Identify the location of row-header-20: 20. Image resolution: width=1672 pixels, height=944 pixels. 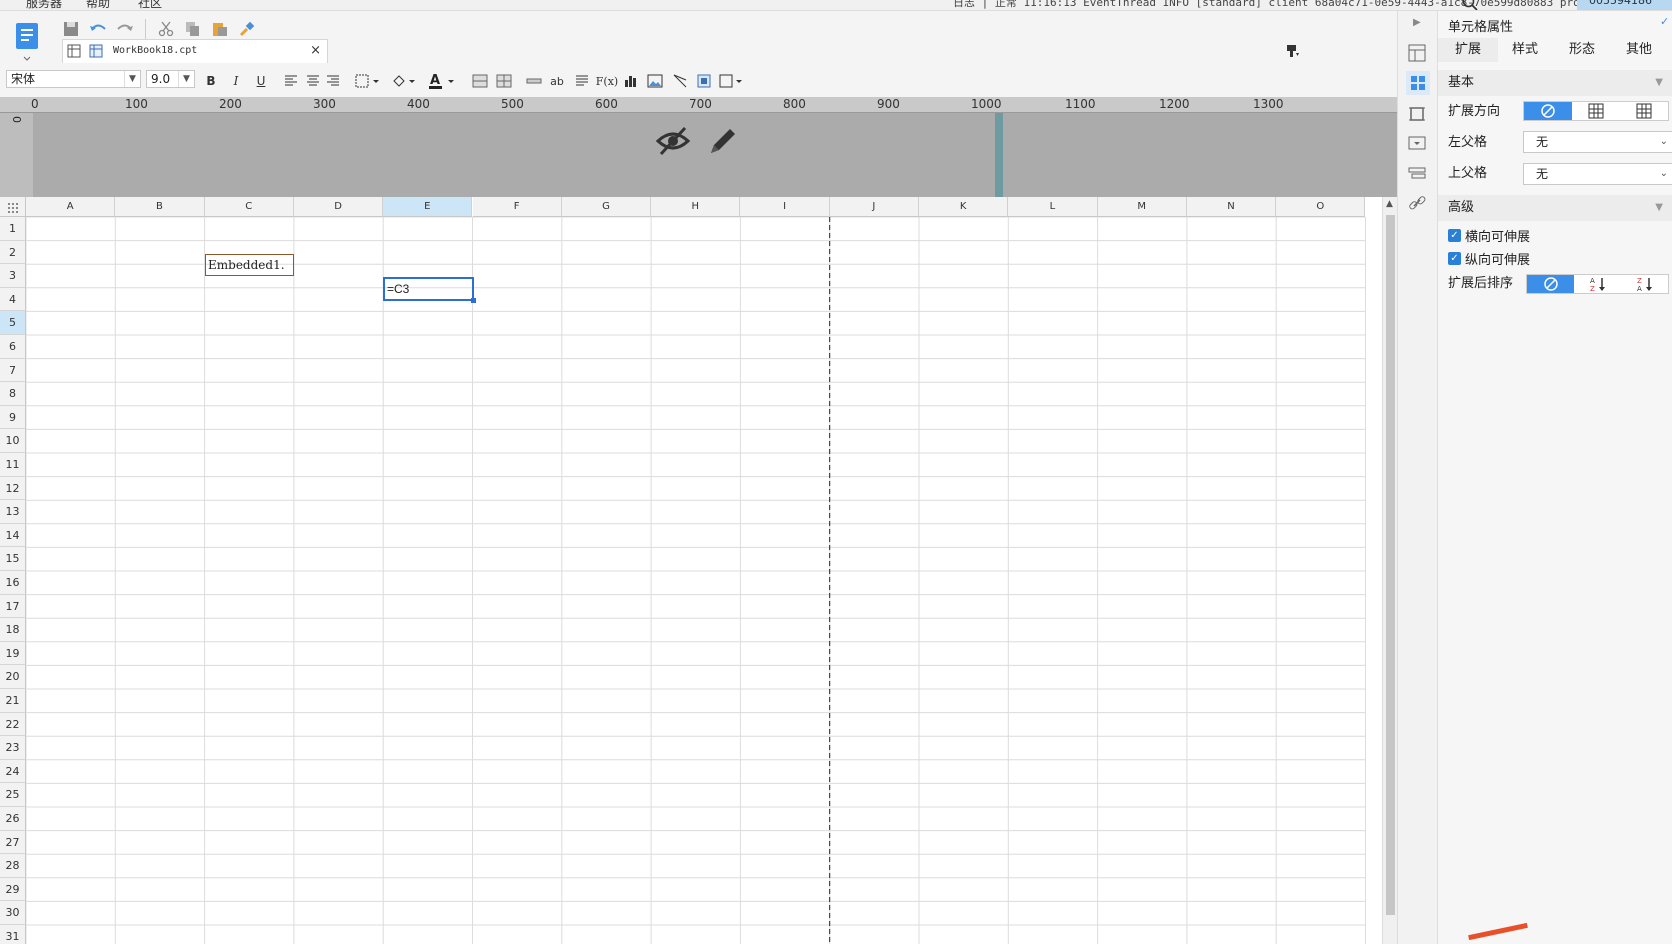
(13, 677).